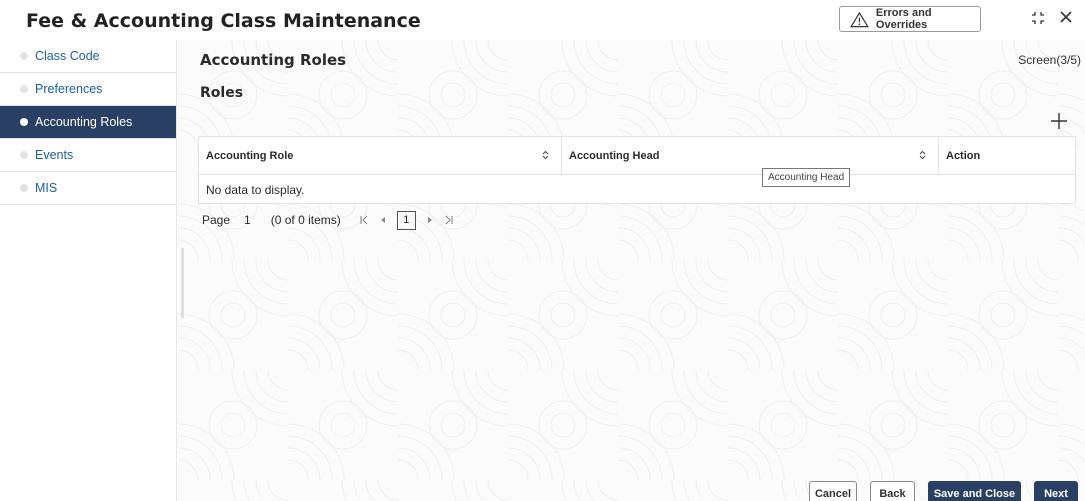 Image resolution: width=1085 pixels, height=501 pixels. Describe the element at coordinates (1066, 17) in the screenshot. I see `close-icon` at that location.